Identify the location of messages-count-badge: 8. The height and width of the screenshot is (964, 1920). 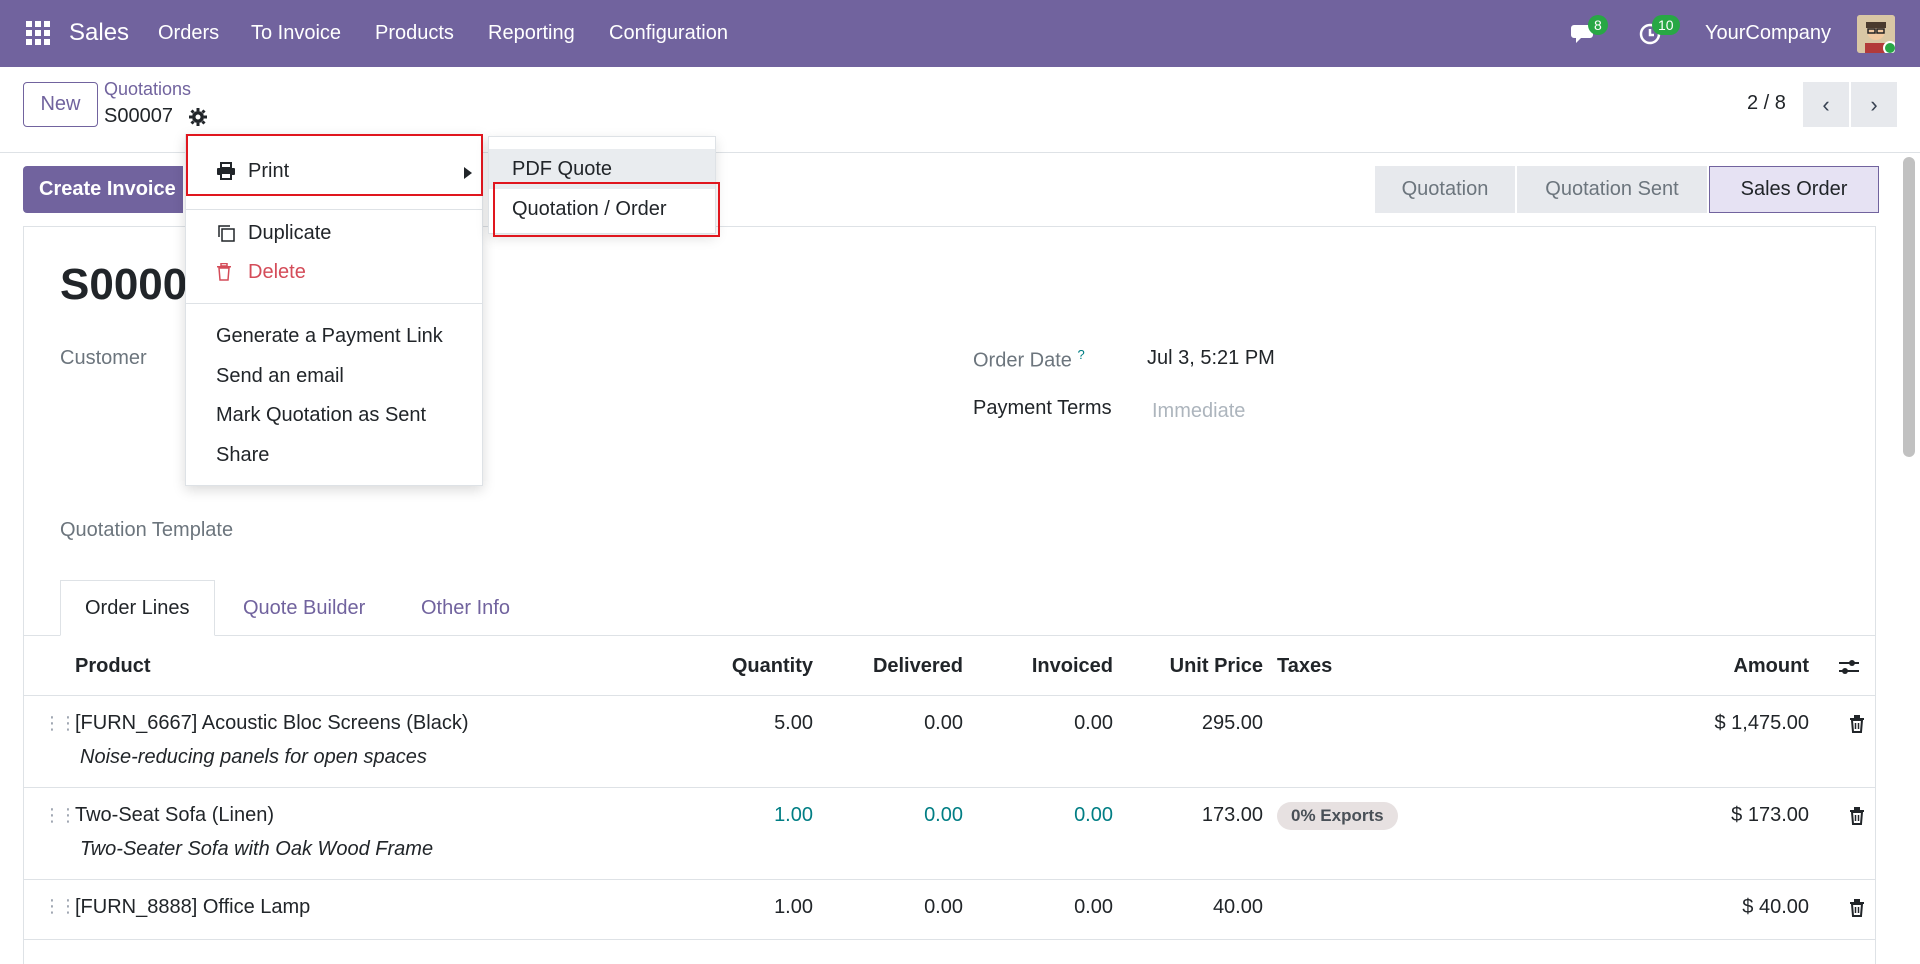
(1598, 25).